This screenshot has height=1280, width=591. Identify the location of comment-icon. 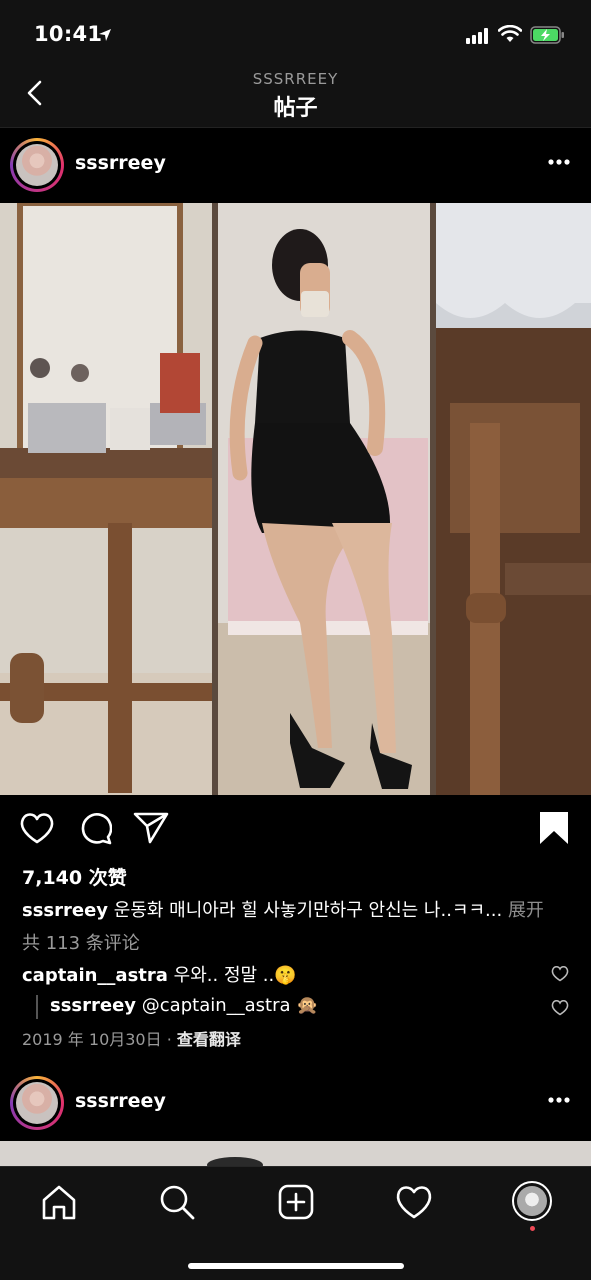
(95, 828).